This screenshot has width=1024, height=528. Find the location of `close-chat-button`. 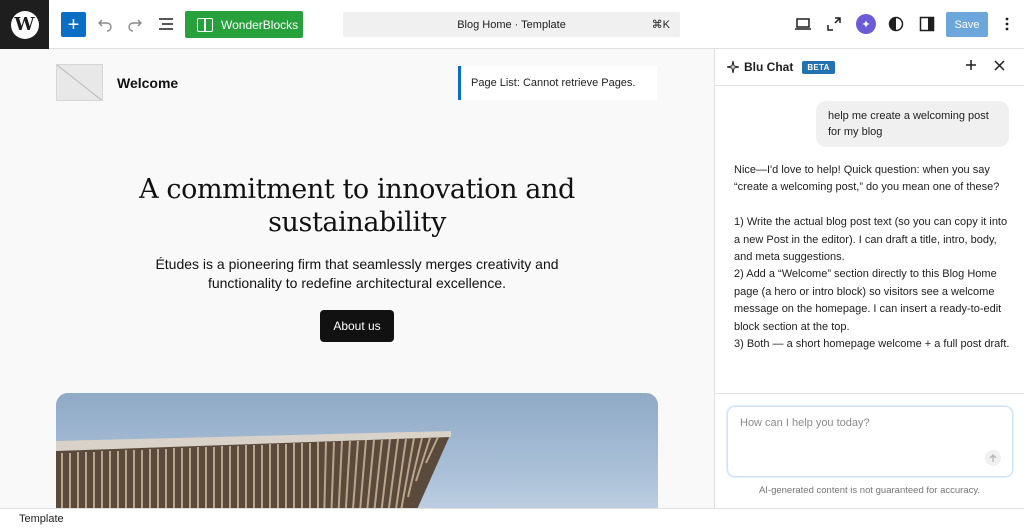

close-chat-button is located at coordinates (999, 66).